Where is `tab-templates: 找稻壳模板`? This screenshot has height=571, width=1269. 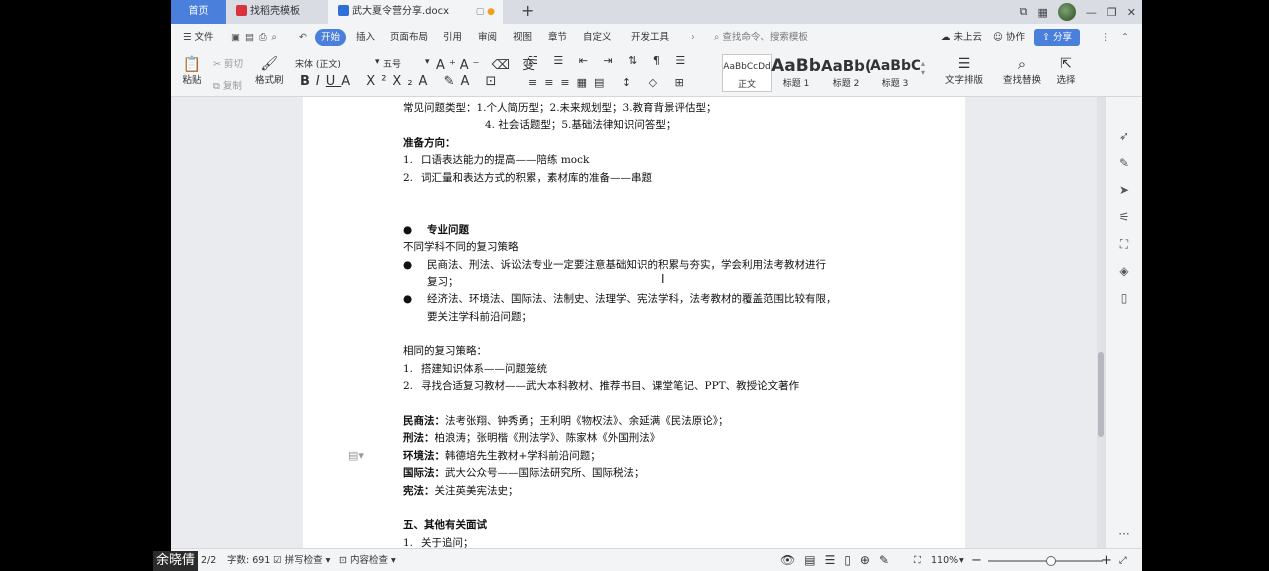
tab-templates: 找稻壳模板 is located at coordinates (277, 12).